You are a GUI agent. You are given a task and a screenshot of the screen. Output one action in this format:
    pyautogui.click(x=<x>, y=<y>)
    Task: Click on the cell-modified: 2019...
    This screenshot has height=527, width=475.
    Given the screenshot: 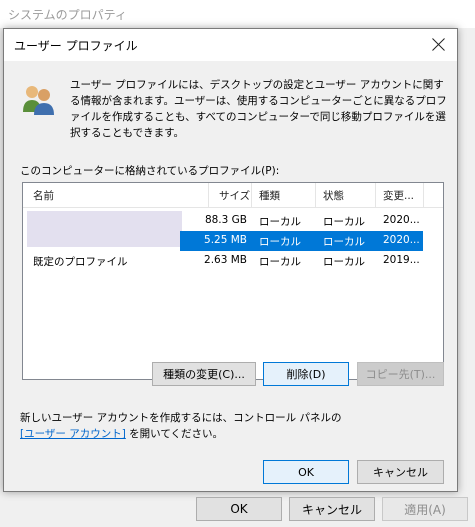 What is the action you would take?
    pyautogui.click(x=401, y=260)
    